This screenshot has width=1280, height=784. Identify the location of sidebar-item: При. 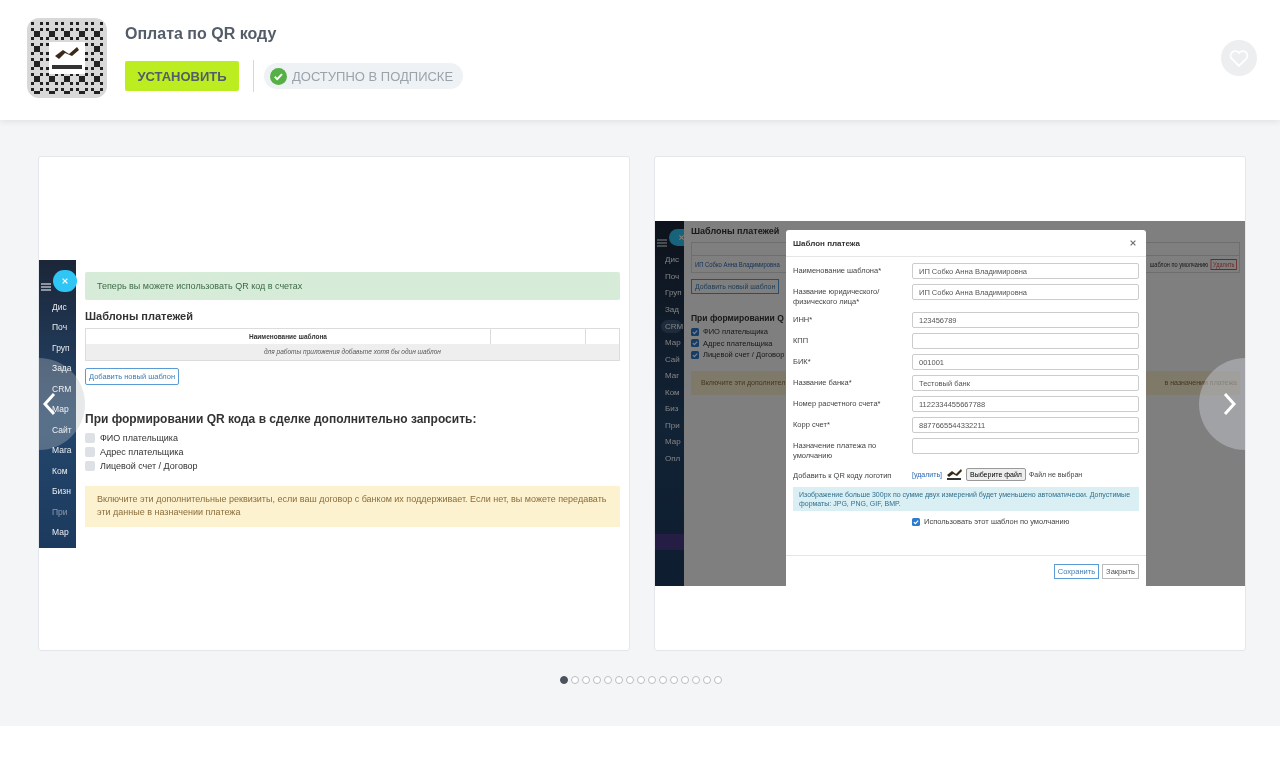
(669, 425).